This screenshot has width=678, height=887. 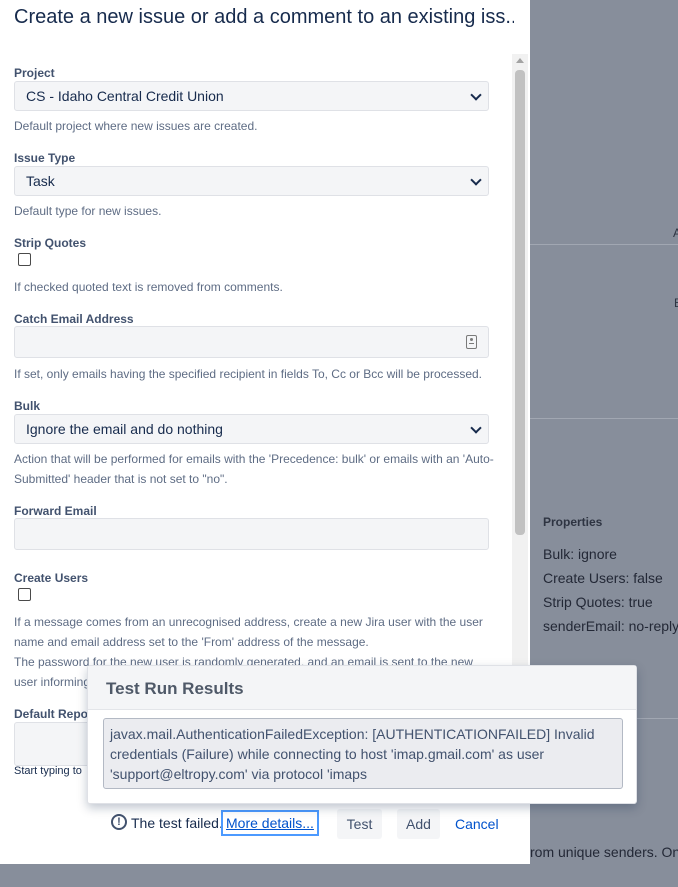 I want to click on project-select-value: CS - Idaho Central Credit Union, so click(x=125, y=96).